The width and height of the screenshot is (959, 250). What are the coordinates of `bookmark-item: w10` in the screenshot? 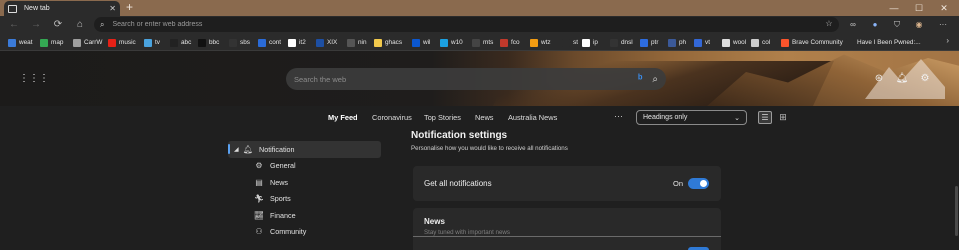 It's located at (451, 42).